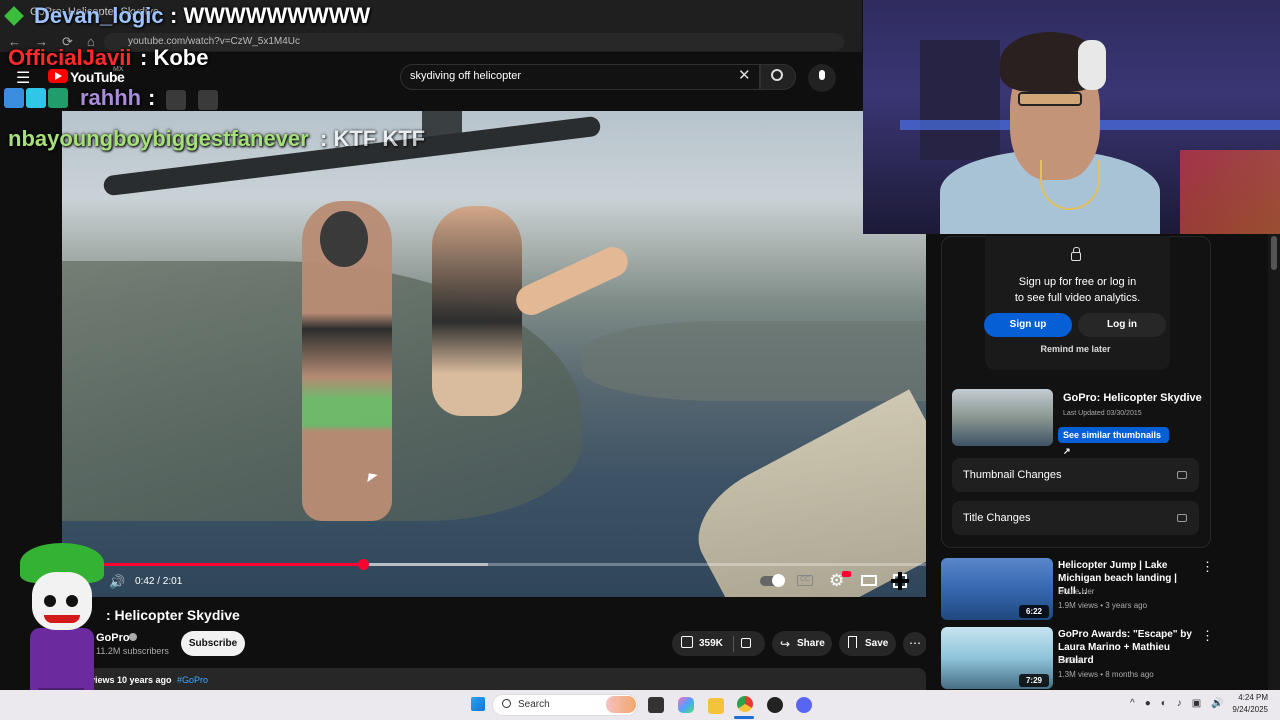 This screenshot has width=1280, height=720. I want to click on log-in-button: Log in, so click(1122, 325).